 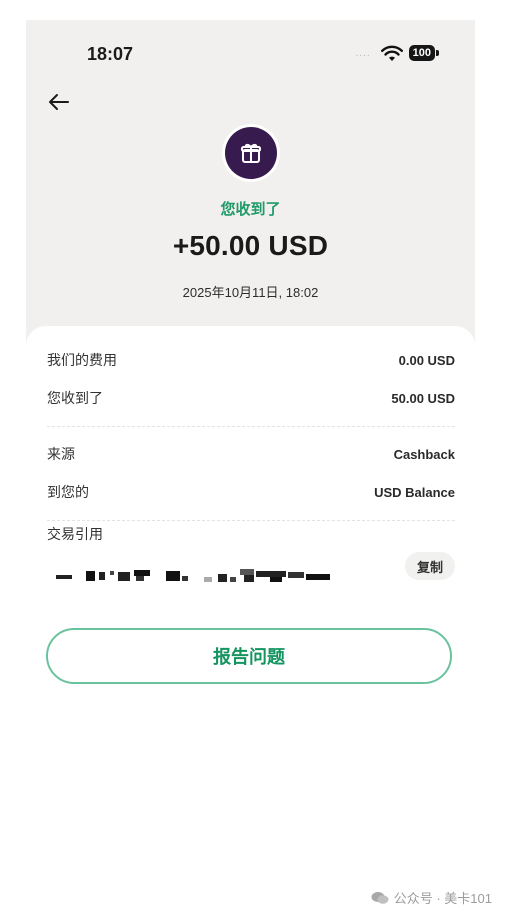 What do you see at coordinates (110, 54) in the screenshot?
I see `status-time: 18:07` at bounding box center [110, 54].